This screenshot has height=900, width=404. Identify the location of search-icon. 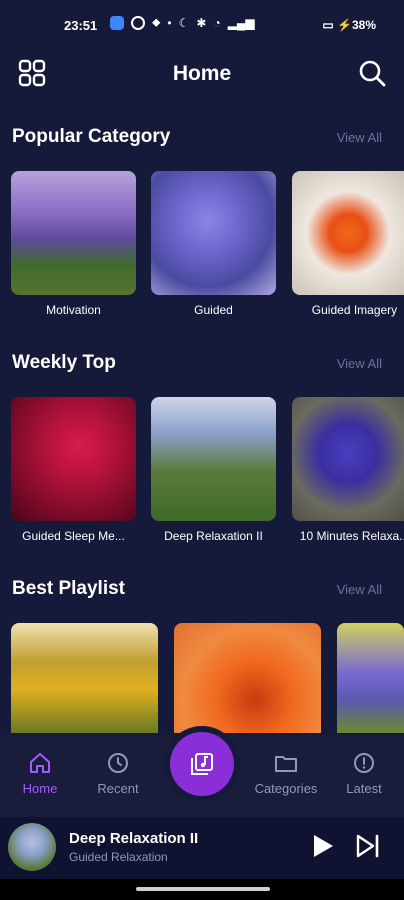
(372, 73).